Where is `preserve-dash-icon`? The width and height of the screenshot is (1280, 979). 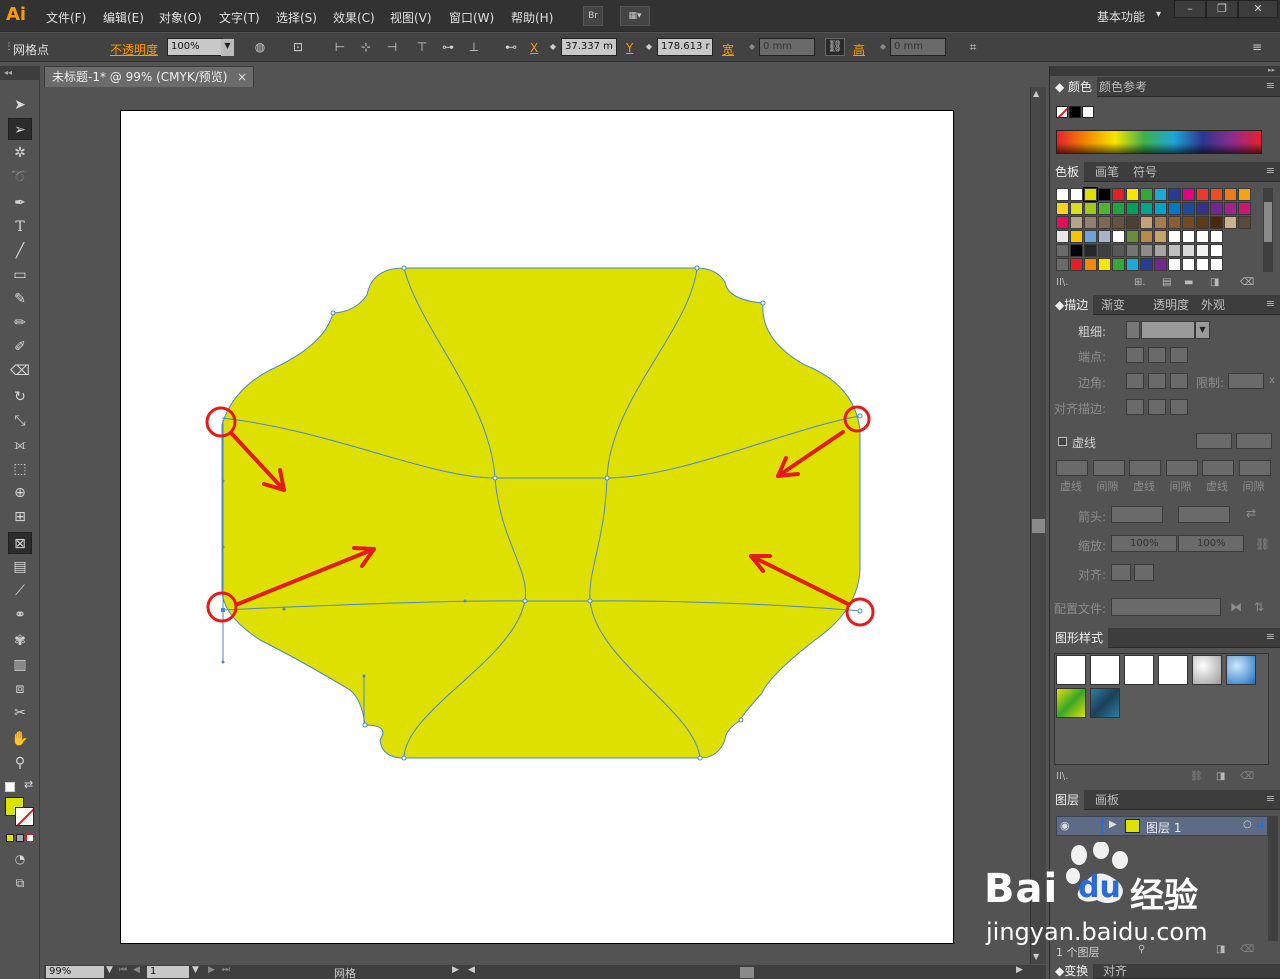
preserve-dash-icon is located at coordinates (1214, 441).